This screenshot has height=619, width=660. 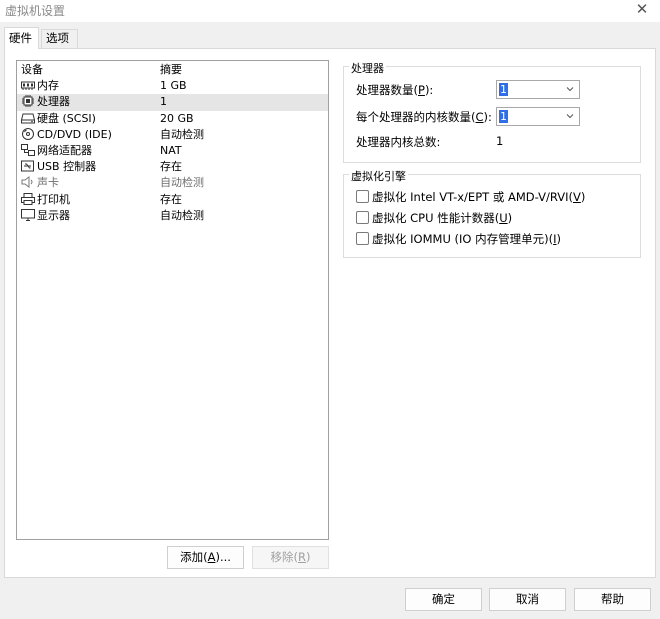 What do you see at coordinates (434, 218) in the screenshot?
I see `virtualize-cpu-counters-checkbox: 虚拟化 CPU 性能计数器(U)` at bounding box center [434, 218].